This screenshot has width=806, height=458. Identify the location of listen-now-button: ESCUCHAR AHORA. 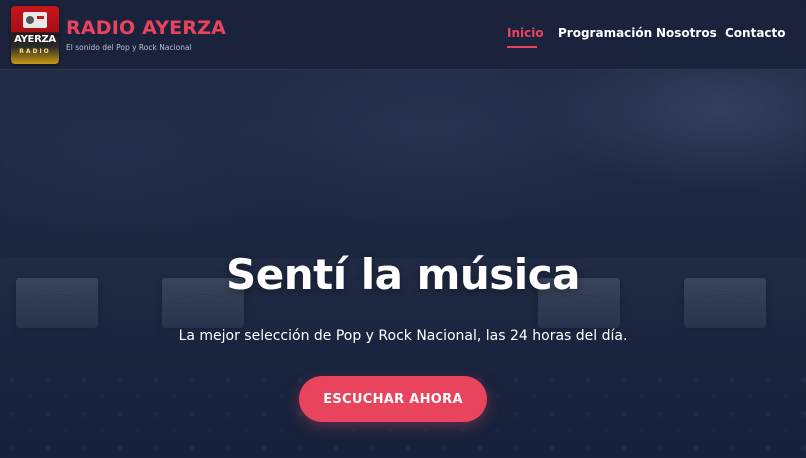
(393, 399).